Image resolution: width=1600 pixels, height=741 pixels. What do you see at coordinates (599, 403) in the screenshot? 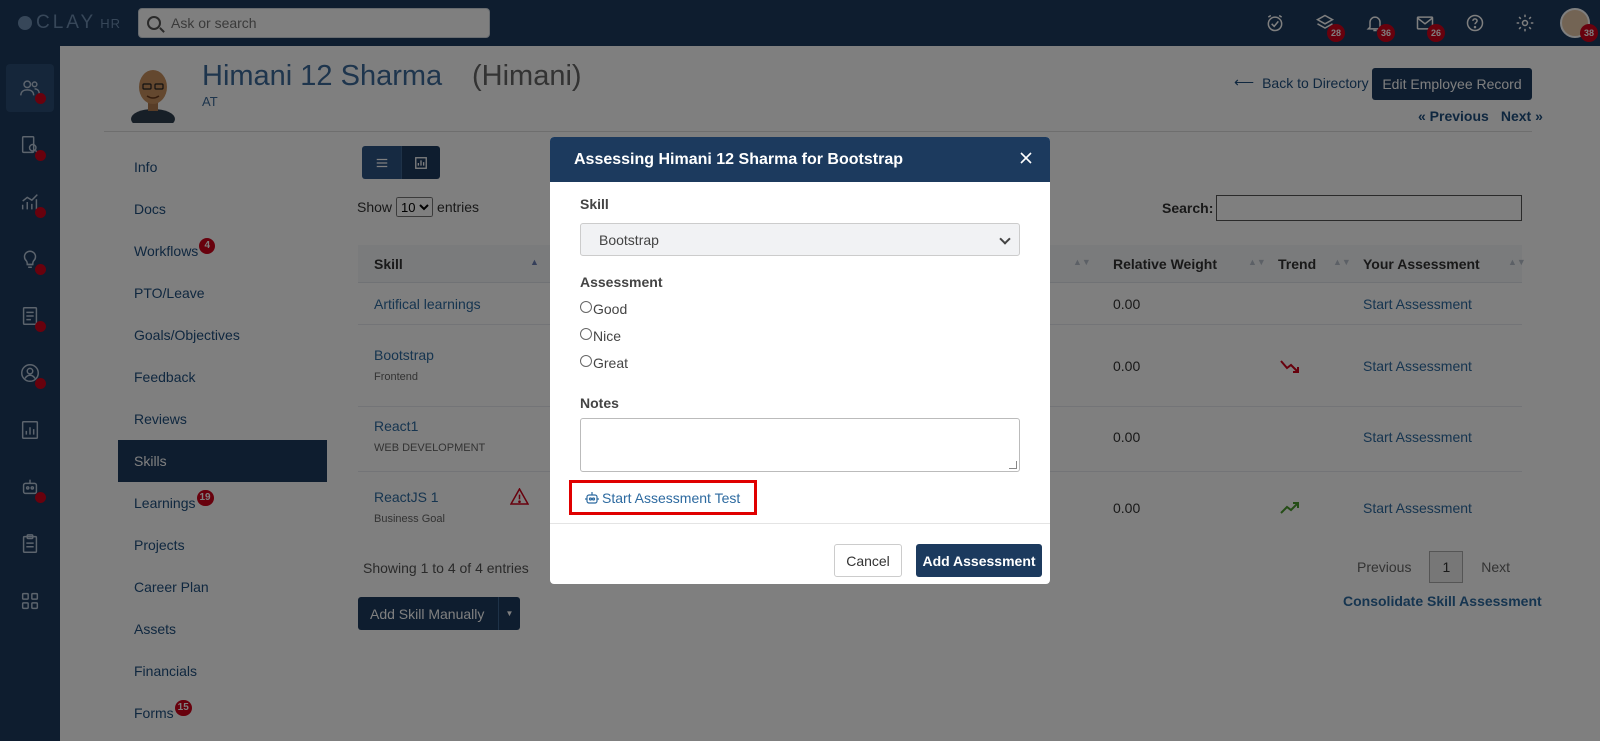
I see `notes-field-label: Notes` at bounding box center [599, 403].